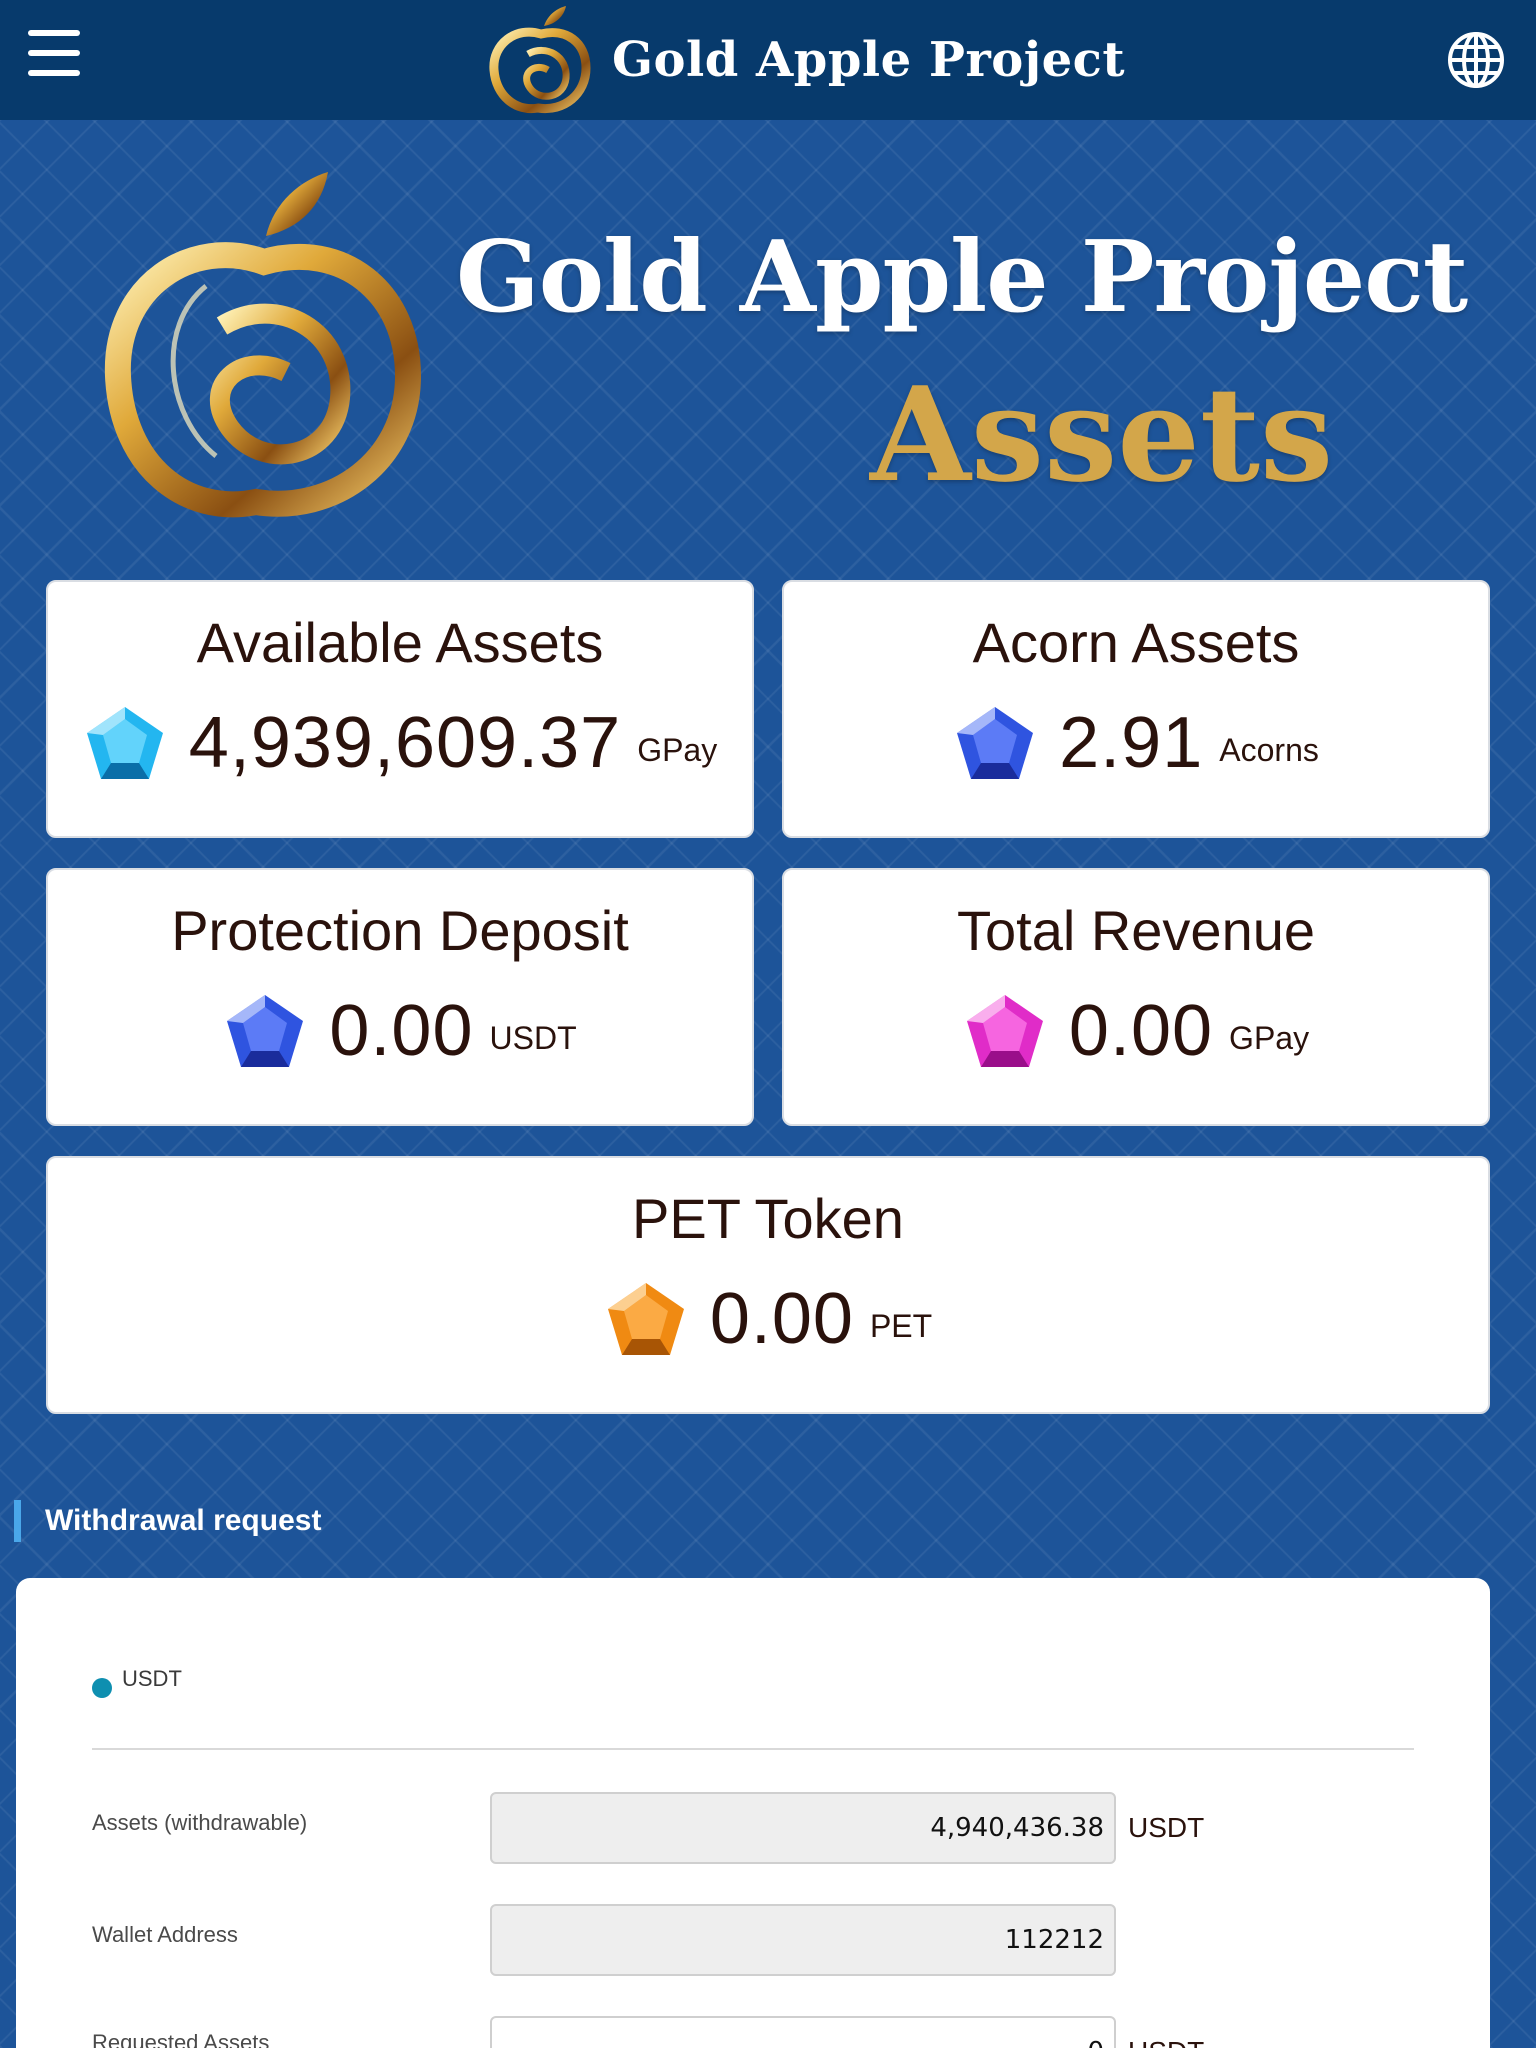  I want to click on withdrawal-section-title: Withdrawal request, so click(167, 1521).